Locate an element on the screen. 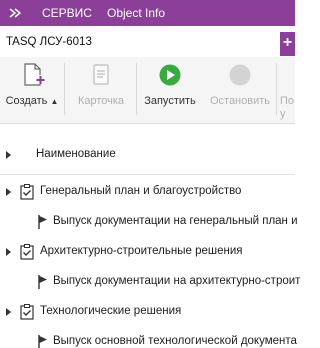  tree-header: Наименование is located at coordinates (147, 155).